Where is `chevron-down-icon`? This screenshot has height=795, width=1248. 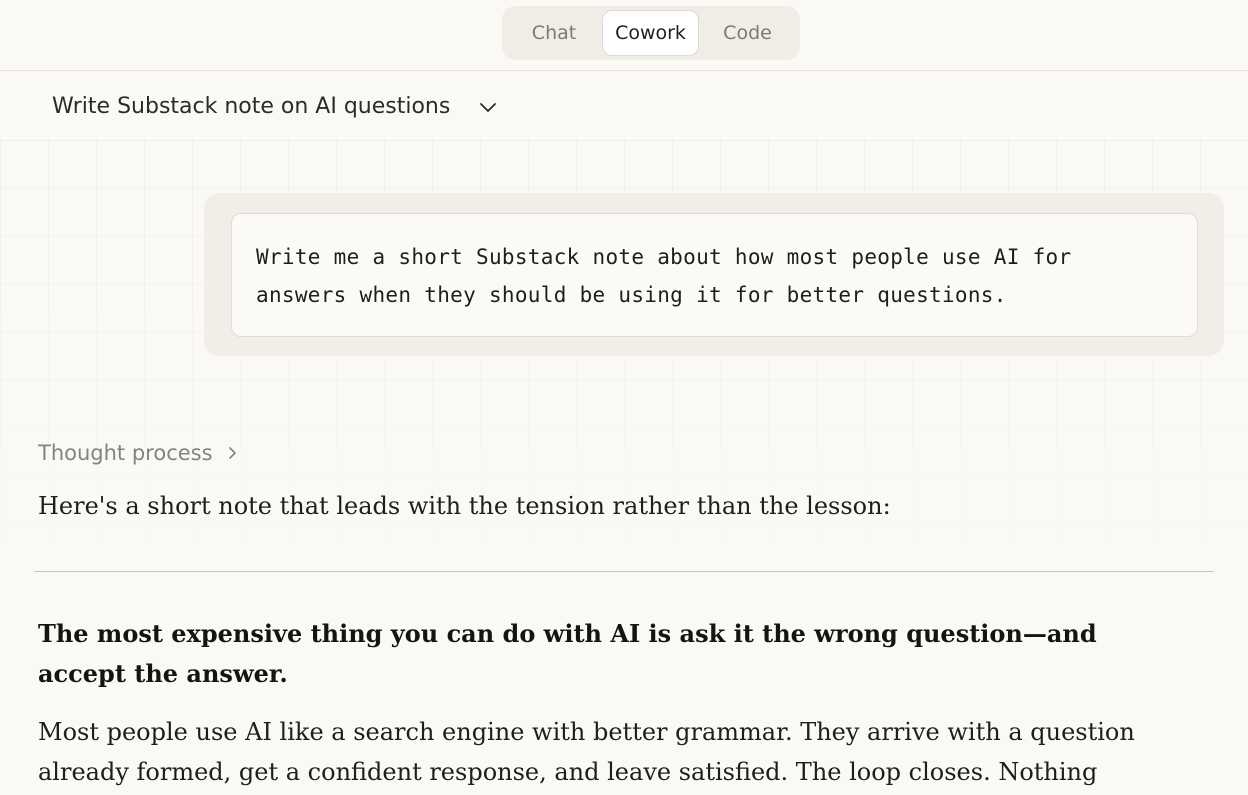 chevron-down-icon is located at coordinates (488, 107).